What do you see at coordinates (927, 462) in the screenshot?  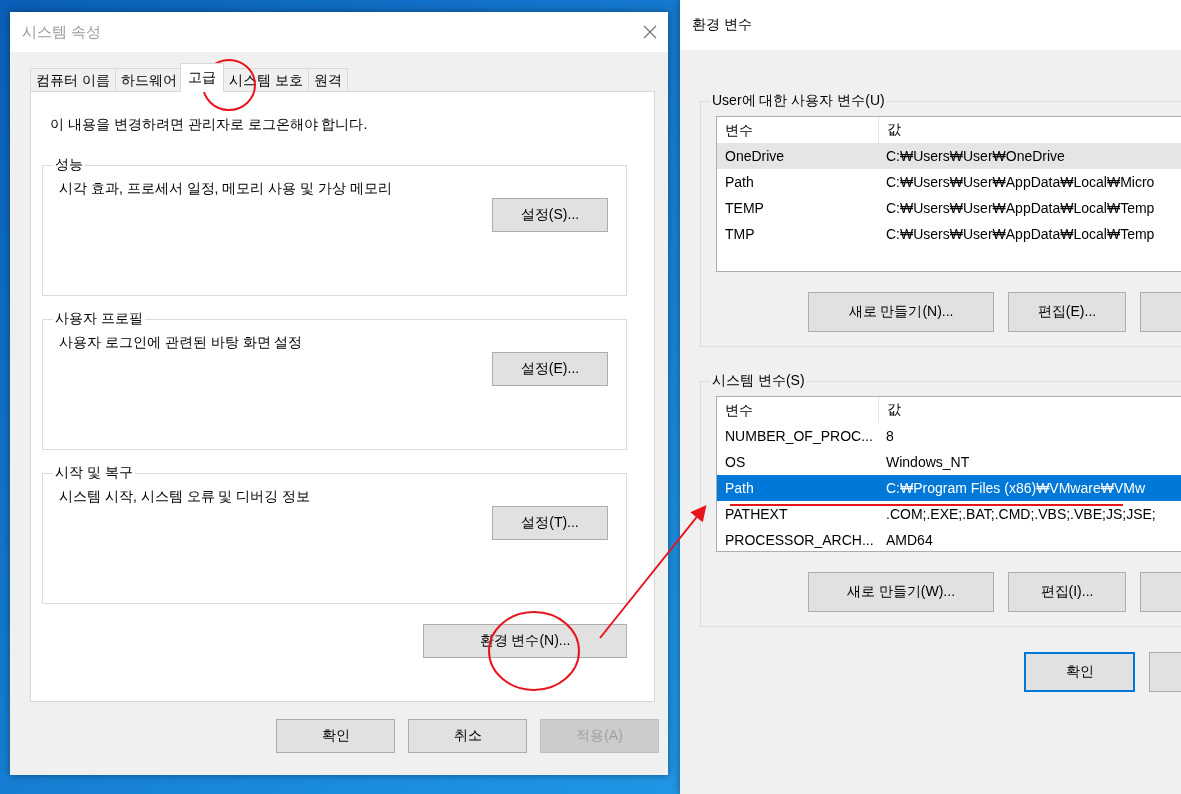 I see `variable-value: Windows_NT` at bounding box center [927, 462].